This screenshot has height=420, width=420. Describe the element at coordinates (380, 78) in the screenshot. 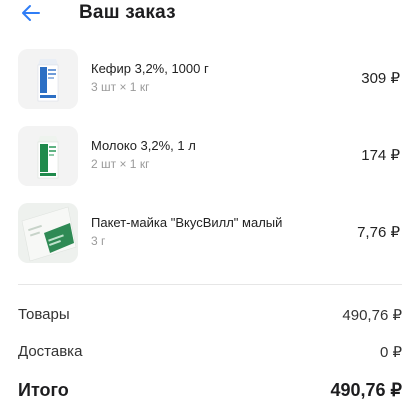

I see `item-price: 309 ₽` at that location.